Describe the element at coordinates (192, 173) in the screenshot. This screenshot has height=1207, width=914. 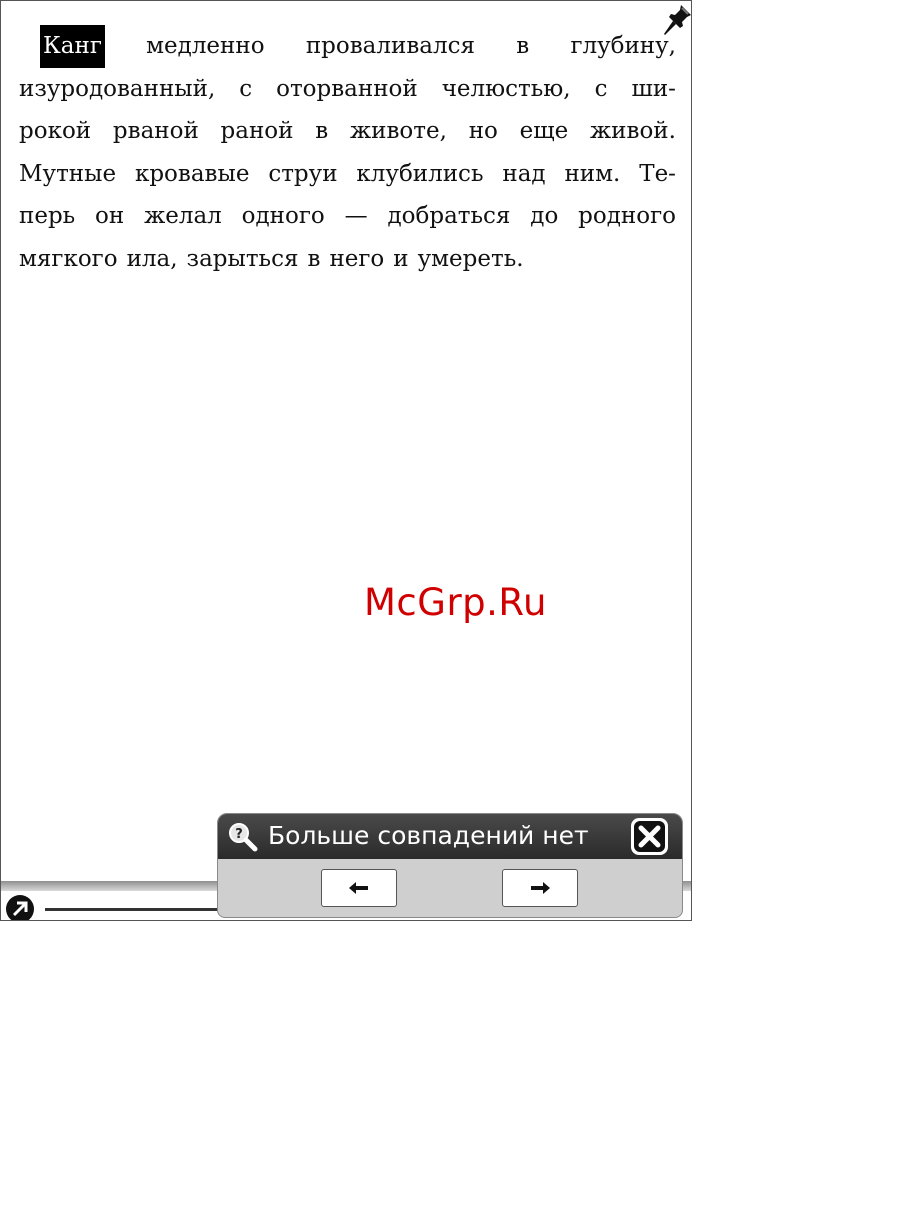
I see `word: кровавые` at that location.